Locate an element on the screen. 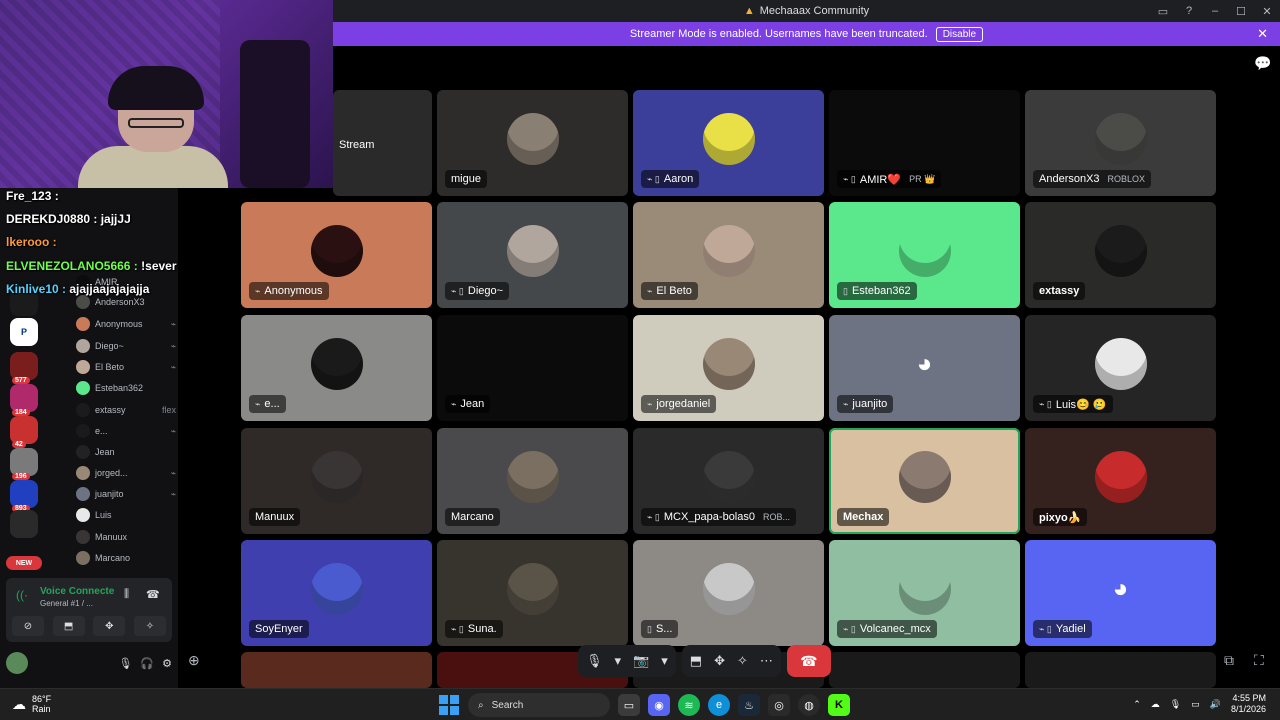 The width and height of the screenshot is (1280, 720). monitor-icon: ▭ is located at coordinates (1195, 704).